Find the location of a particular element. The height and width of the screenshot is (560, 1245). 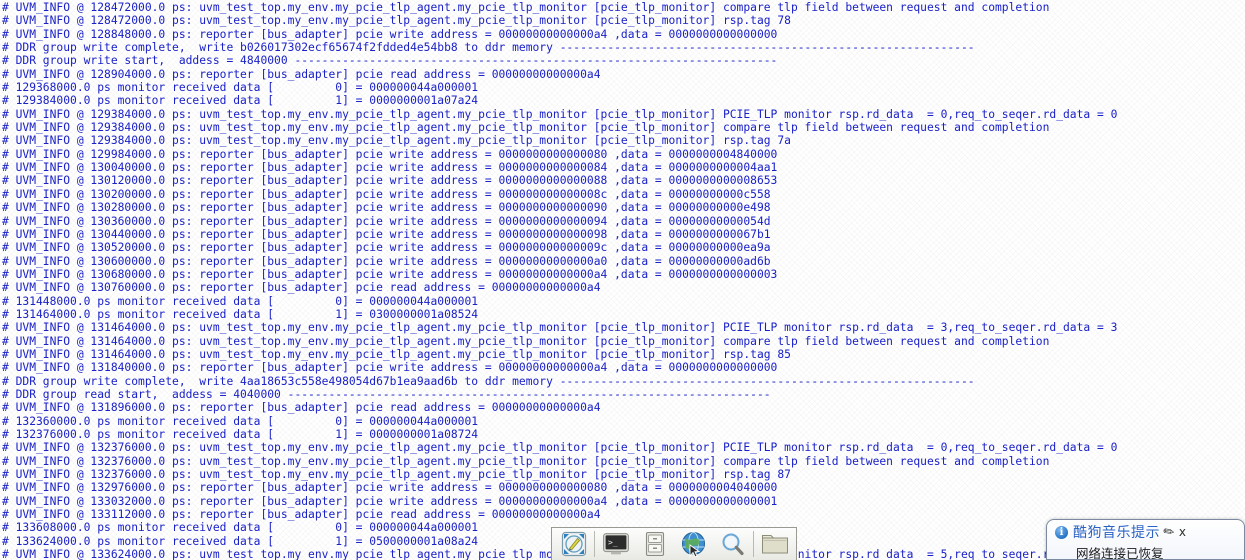

dock-item-editor is located at coordinates (573, 544).